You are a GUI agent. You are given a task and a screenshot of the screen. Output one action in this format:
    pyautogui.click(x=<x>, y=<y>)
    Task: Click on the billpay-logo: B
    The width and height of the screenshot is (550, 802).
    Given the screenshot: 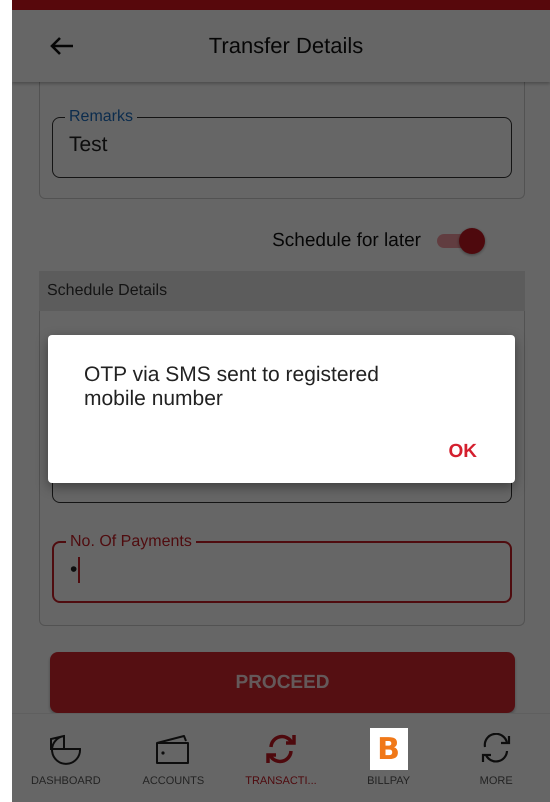 What is the action you would take?
    pyautogui.click(x=389, y=749)
    